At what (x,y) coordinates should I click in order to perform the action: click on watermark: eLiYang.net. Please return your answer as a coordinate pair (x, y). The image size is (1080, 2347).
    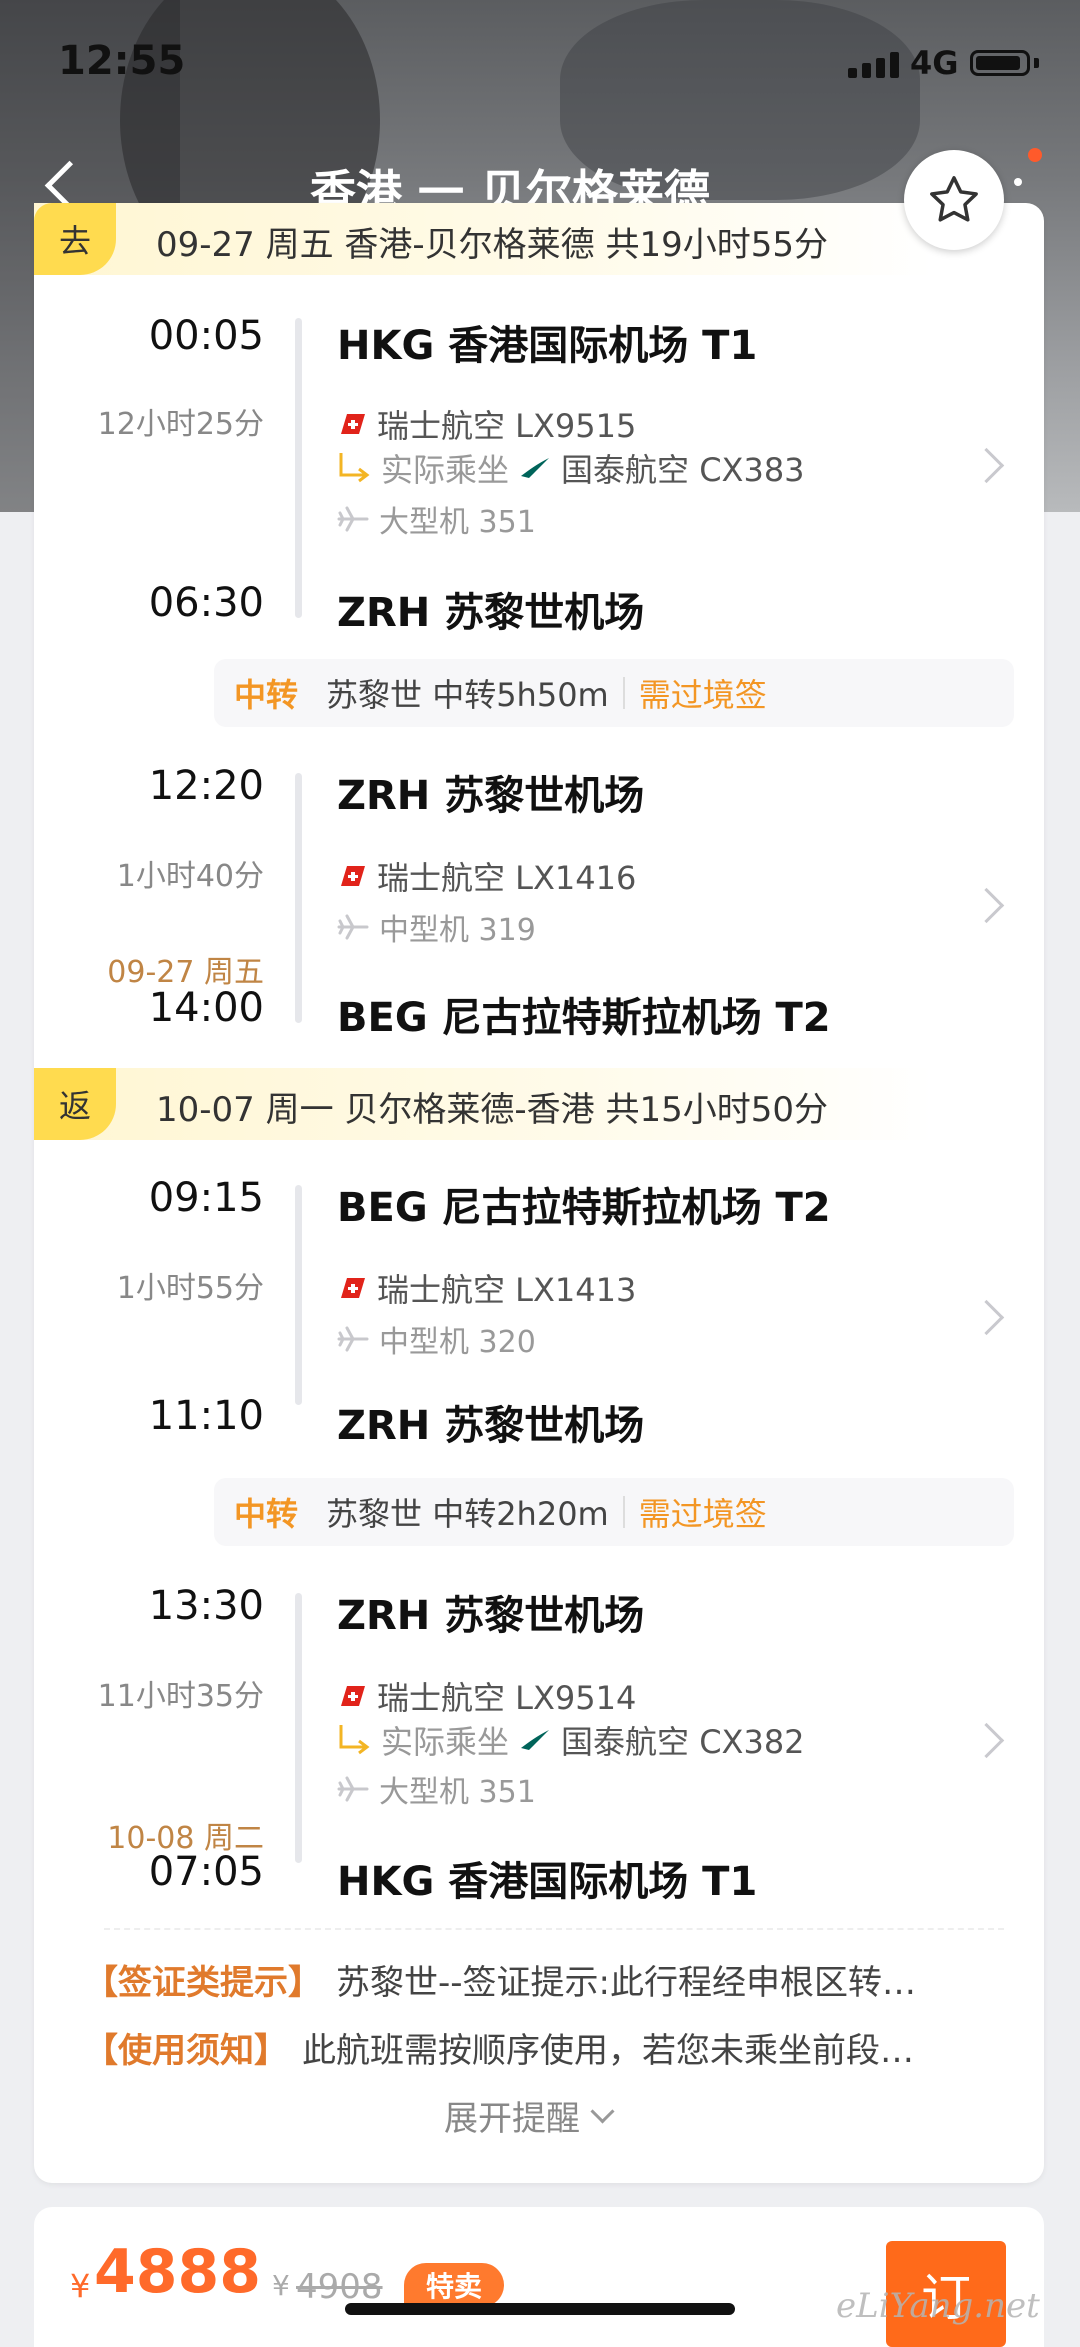
    Looking at the image, I should click on (938, 2306).